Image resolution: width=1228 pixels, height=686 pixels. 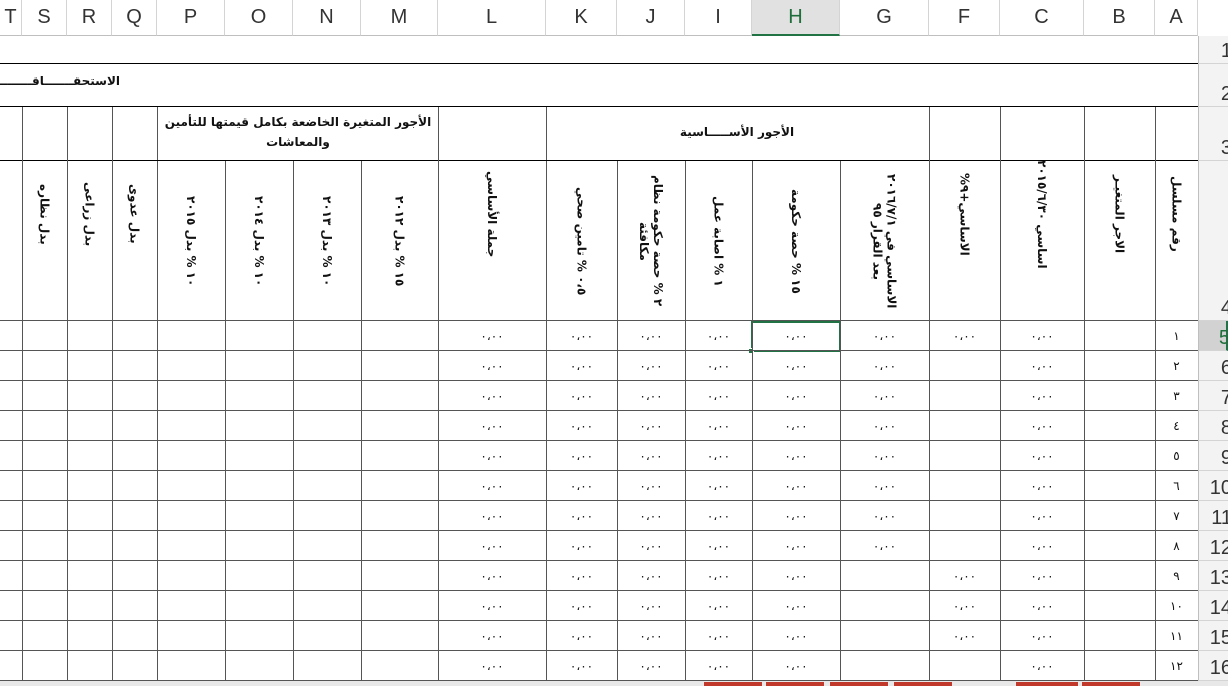 What do you see at coordinates (796, 576) in the screenshot?
I see `cell-h13: ٠،٠٠` at bounding box center [796, 576].